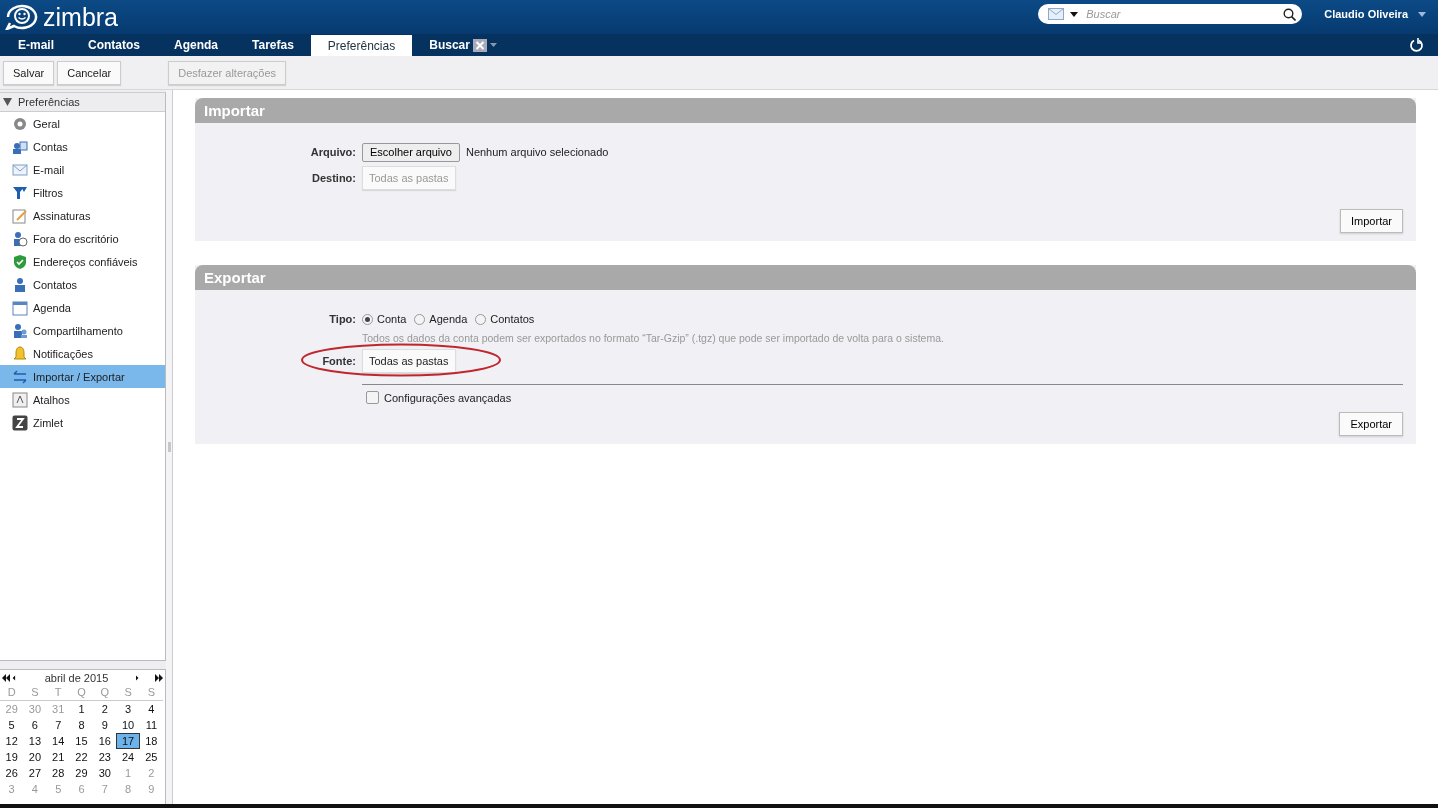 The width and height of the screenshot is (1438, 808). Describe the element at coordinates (105, 693) in the screenshot. I see `weekday-label: Q` at that location.